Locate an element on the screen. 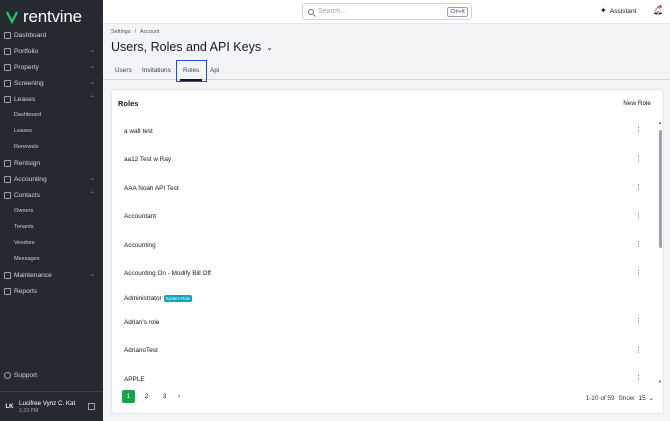 This screenshot has height=421, width=670. scroll-thumb is located at coordinates (660, 189).